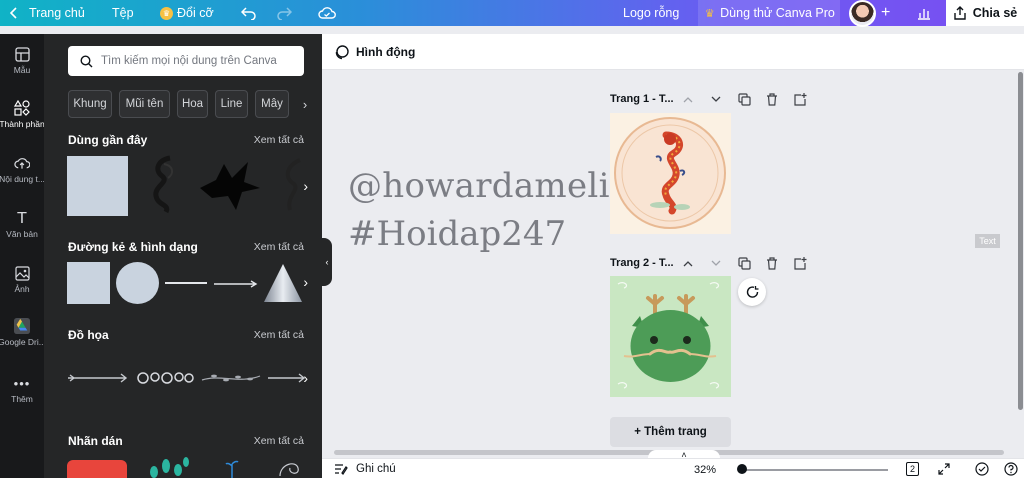  I want to click on see-all-graphics: Xem tất cả, so click(279, 335).